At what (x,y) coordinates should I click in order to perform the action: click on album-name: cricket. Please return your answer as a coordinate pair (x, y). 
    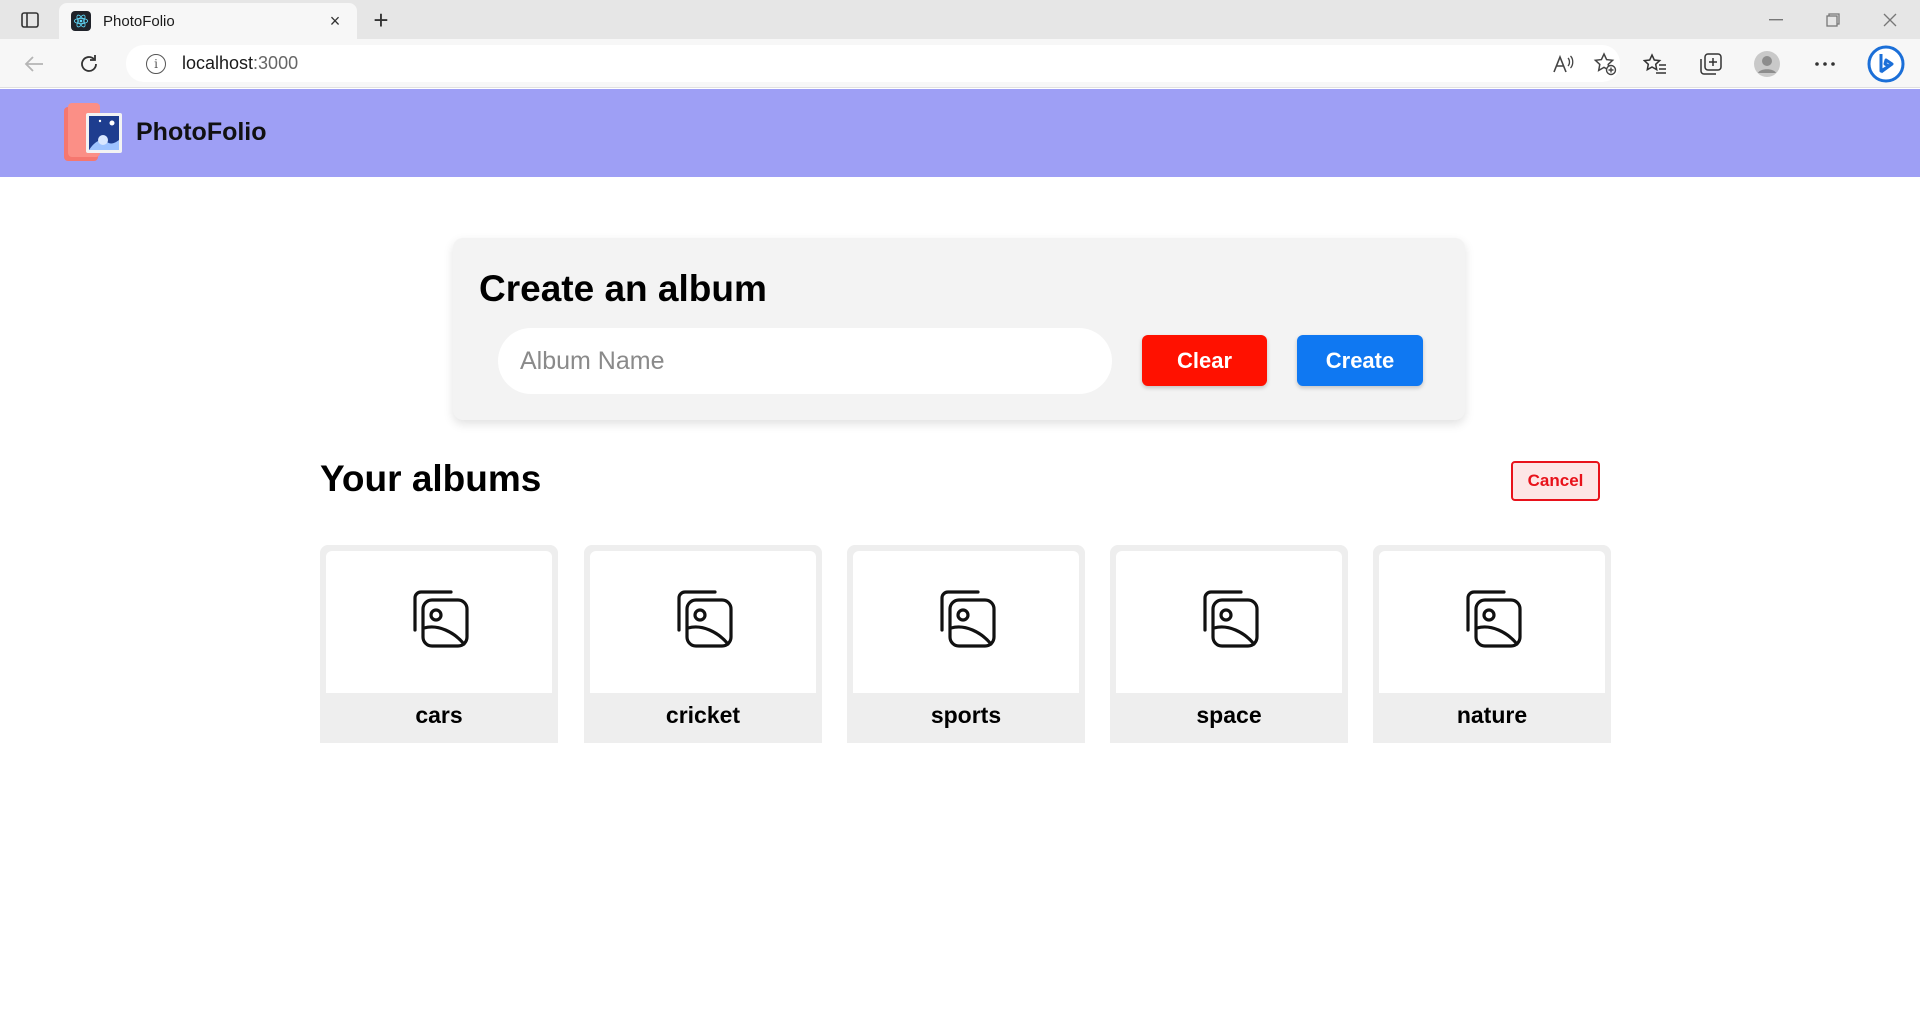
    Looking at the image, I should click on (703, 715).